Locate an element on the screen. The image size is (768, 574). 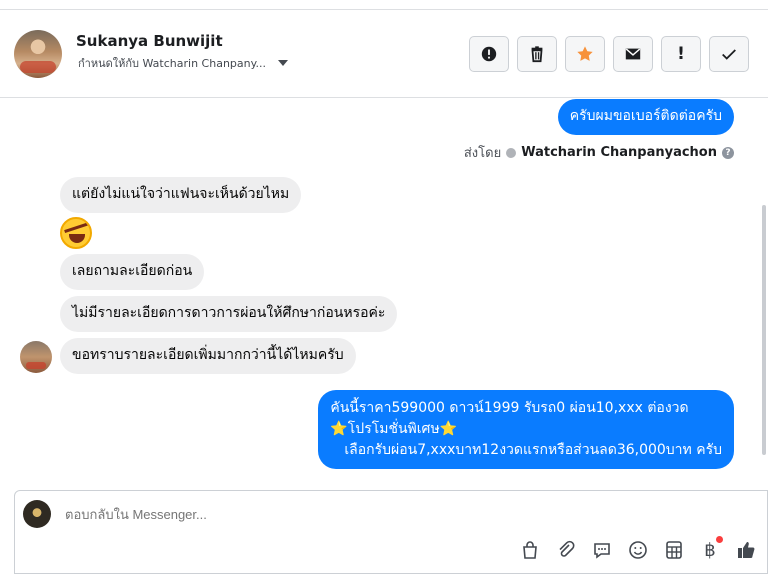
calculator-icon is located at coordinates (674, 550).